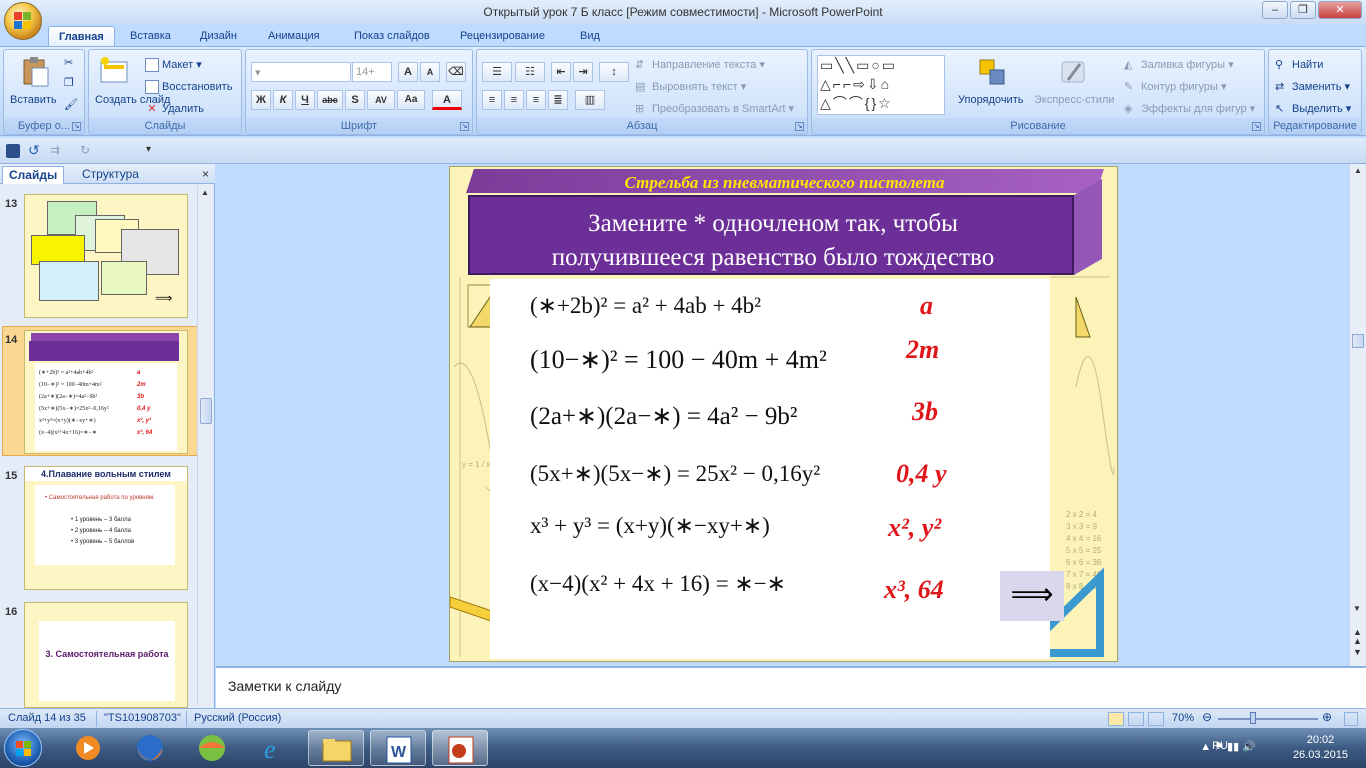  What do you see at coordinates (502, 36) in the screenshot?
I see `tab-review: Рецензирование` at bounding box center [502, 36].